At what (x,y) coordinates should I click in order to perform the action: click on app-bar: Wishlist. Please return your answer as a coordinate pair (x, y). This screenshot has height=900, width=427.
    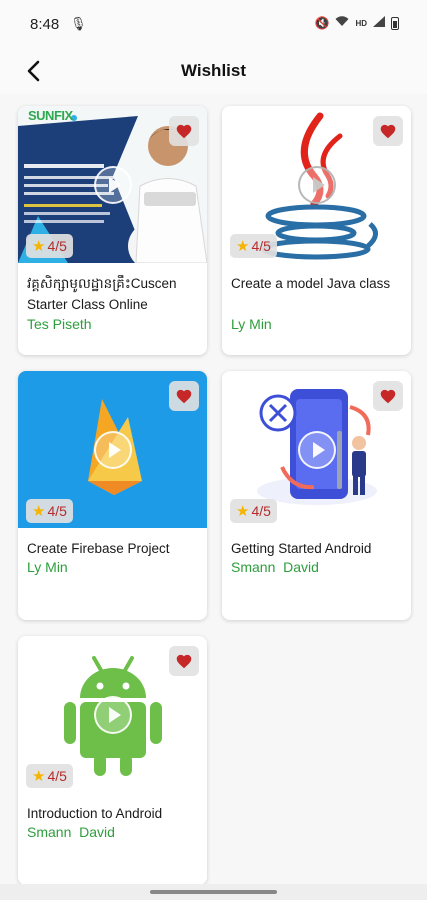
    Looking at the image, I should click on (213, 72).